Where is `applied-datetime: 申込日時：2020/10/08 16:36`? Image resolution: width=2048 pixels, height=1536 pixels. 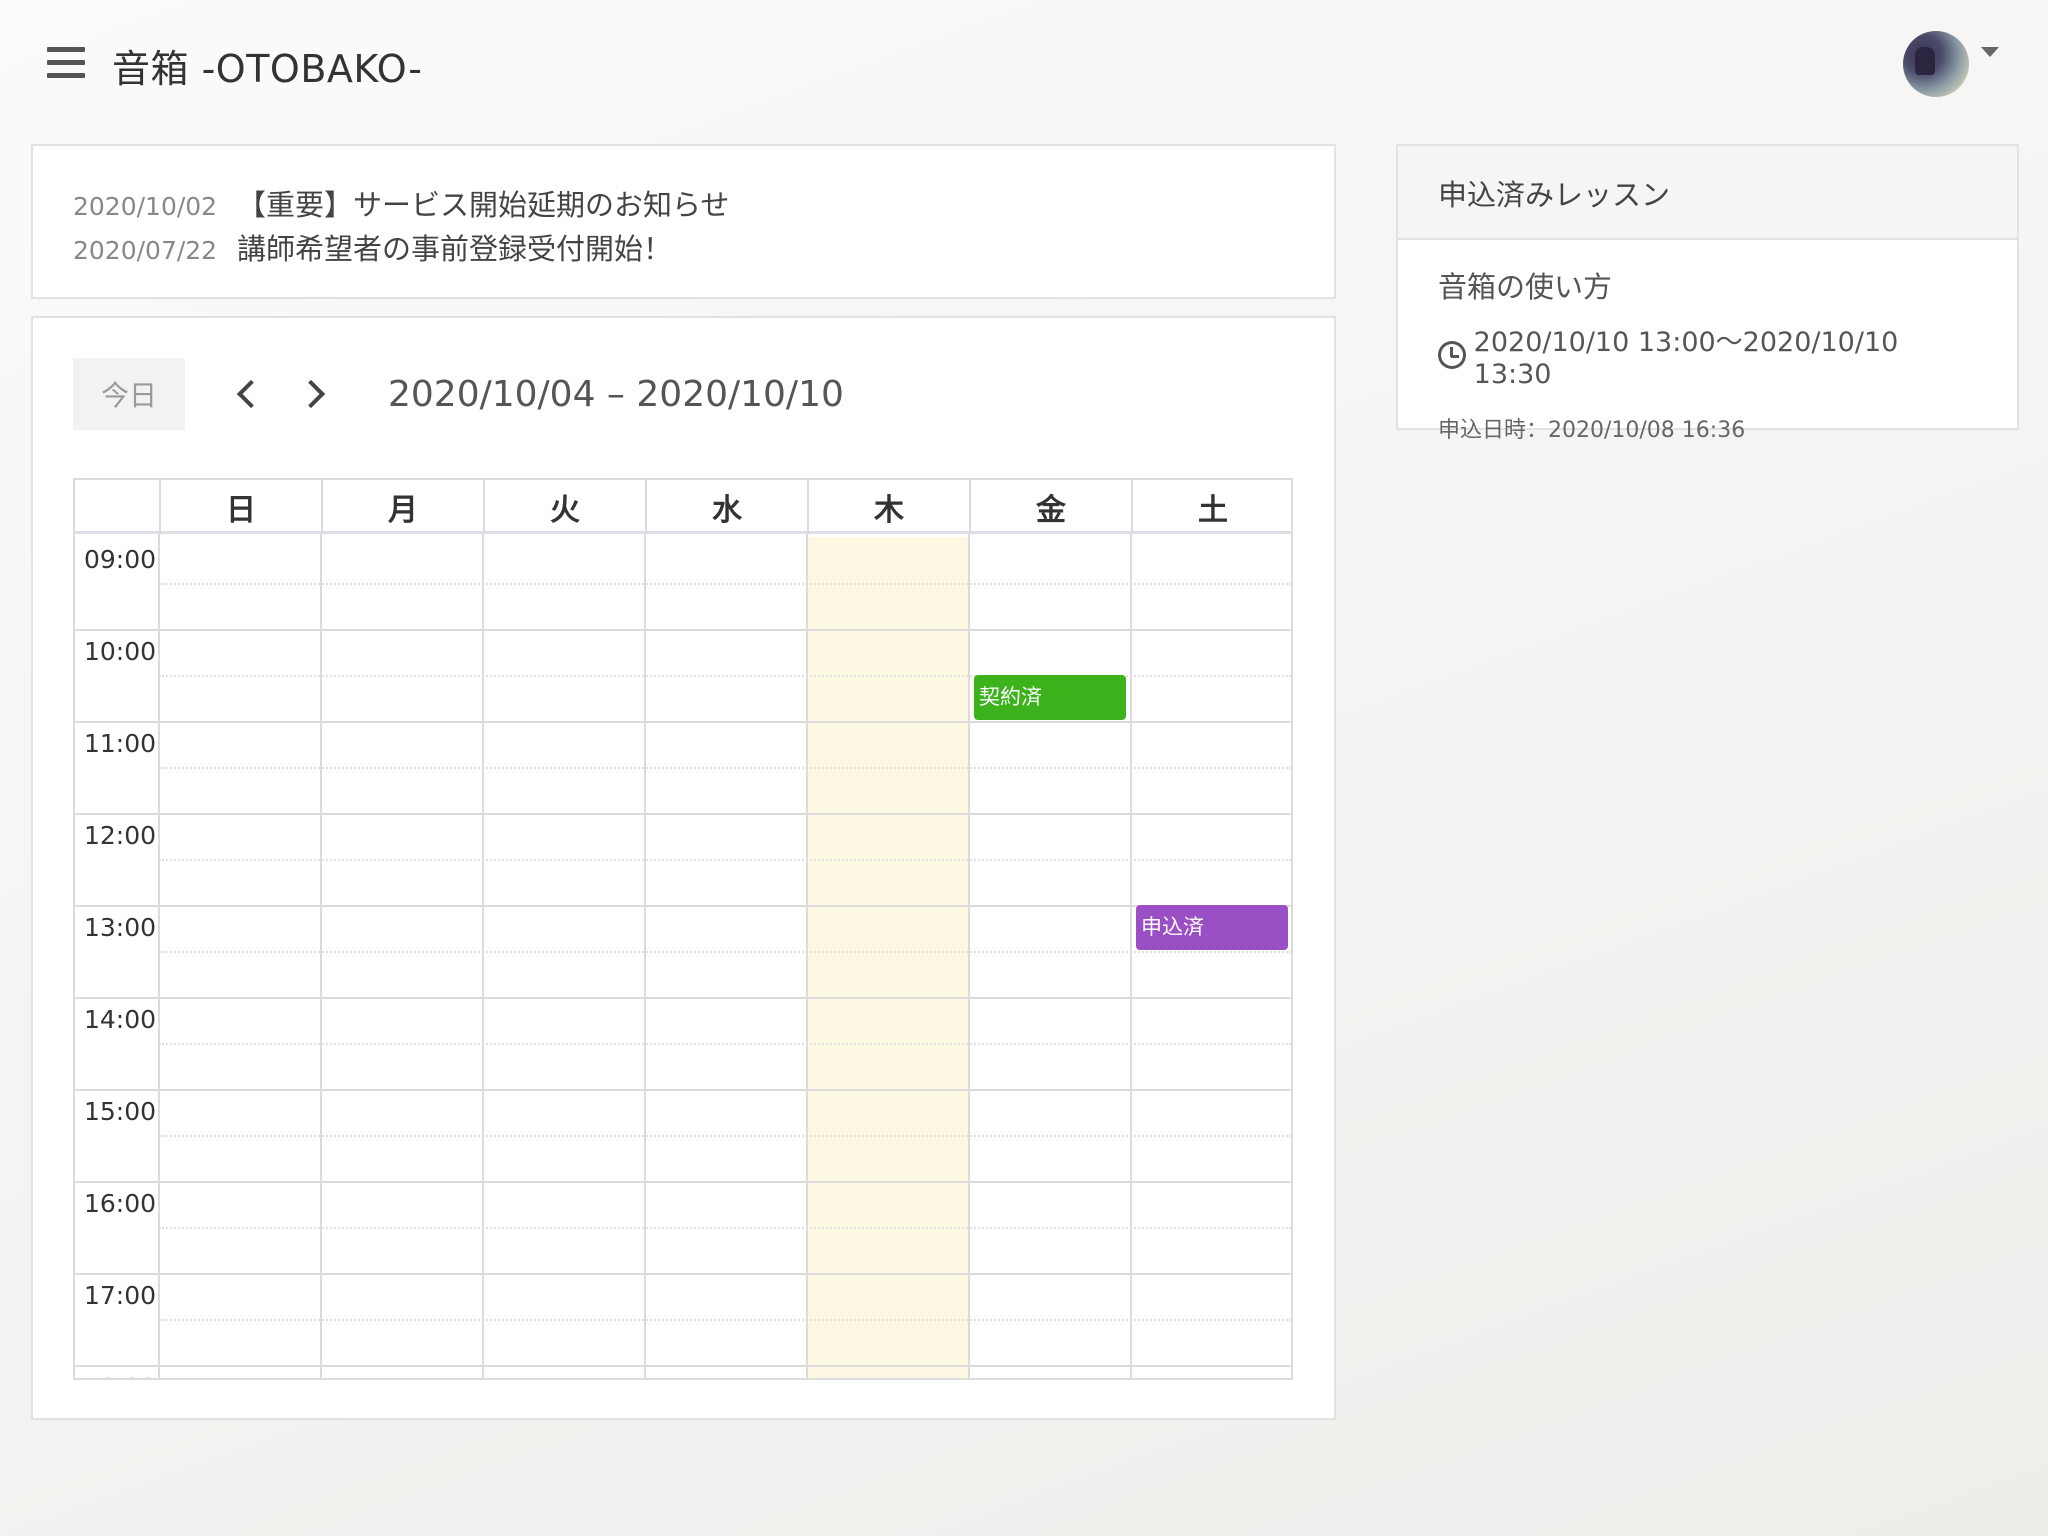 applied-datetime: 申込日時：2020/10/08 16:36 is located at coordinates (1592, 430).